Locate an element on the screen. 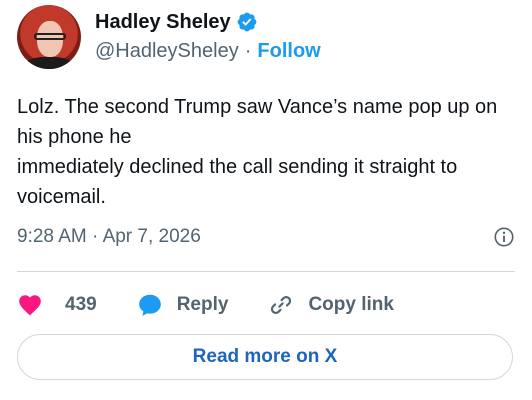  tweet-time: 9:28 AM is located at coordinates (52, 236).